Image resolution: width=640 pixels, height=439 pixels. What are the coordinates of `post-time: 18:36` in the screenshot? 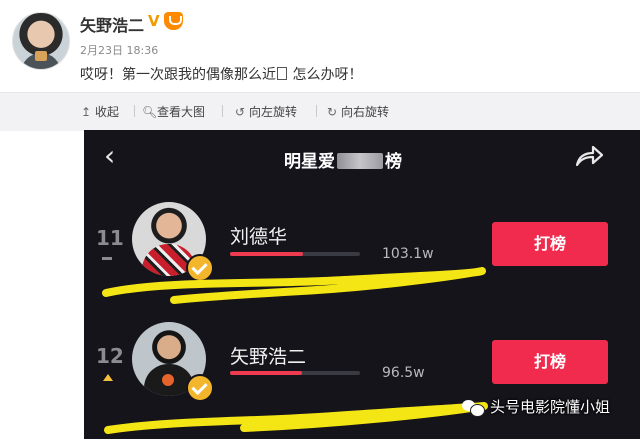 It's located at (143, 50).